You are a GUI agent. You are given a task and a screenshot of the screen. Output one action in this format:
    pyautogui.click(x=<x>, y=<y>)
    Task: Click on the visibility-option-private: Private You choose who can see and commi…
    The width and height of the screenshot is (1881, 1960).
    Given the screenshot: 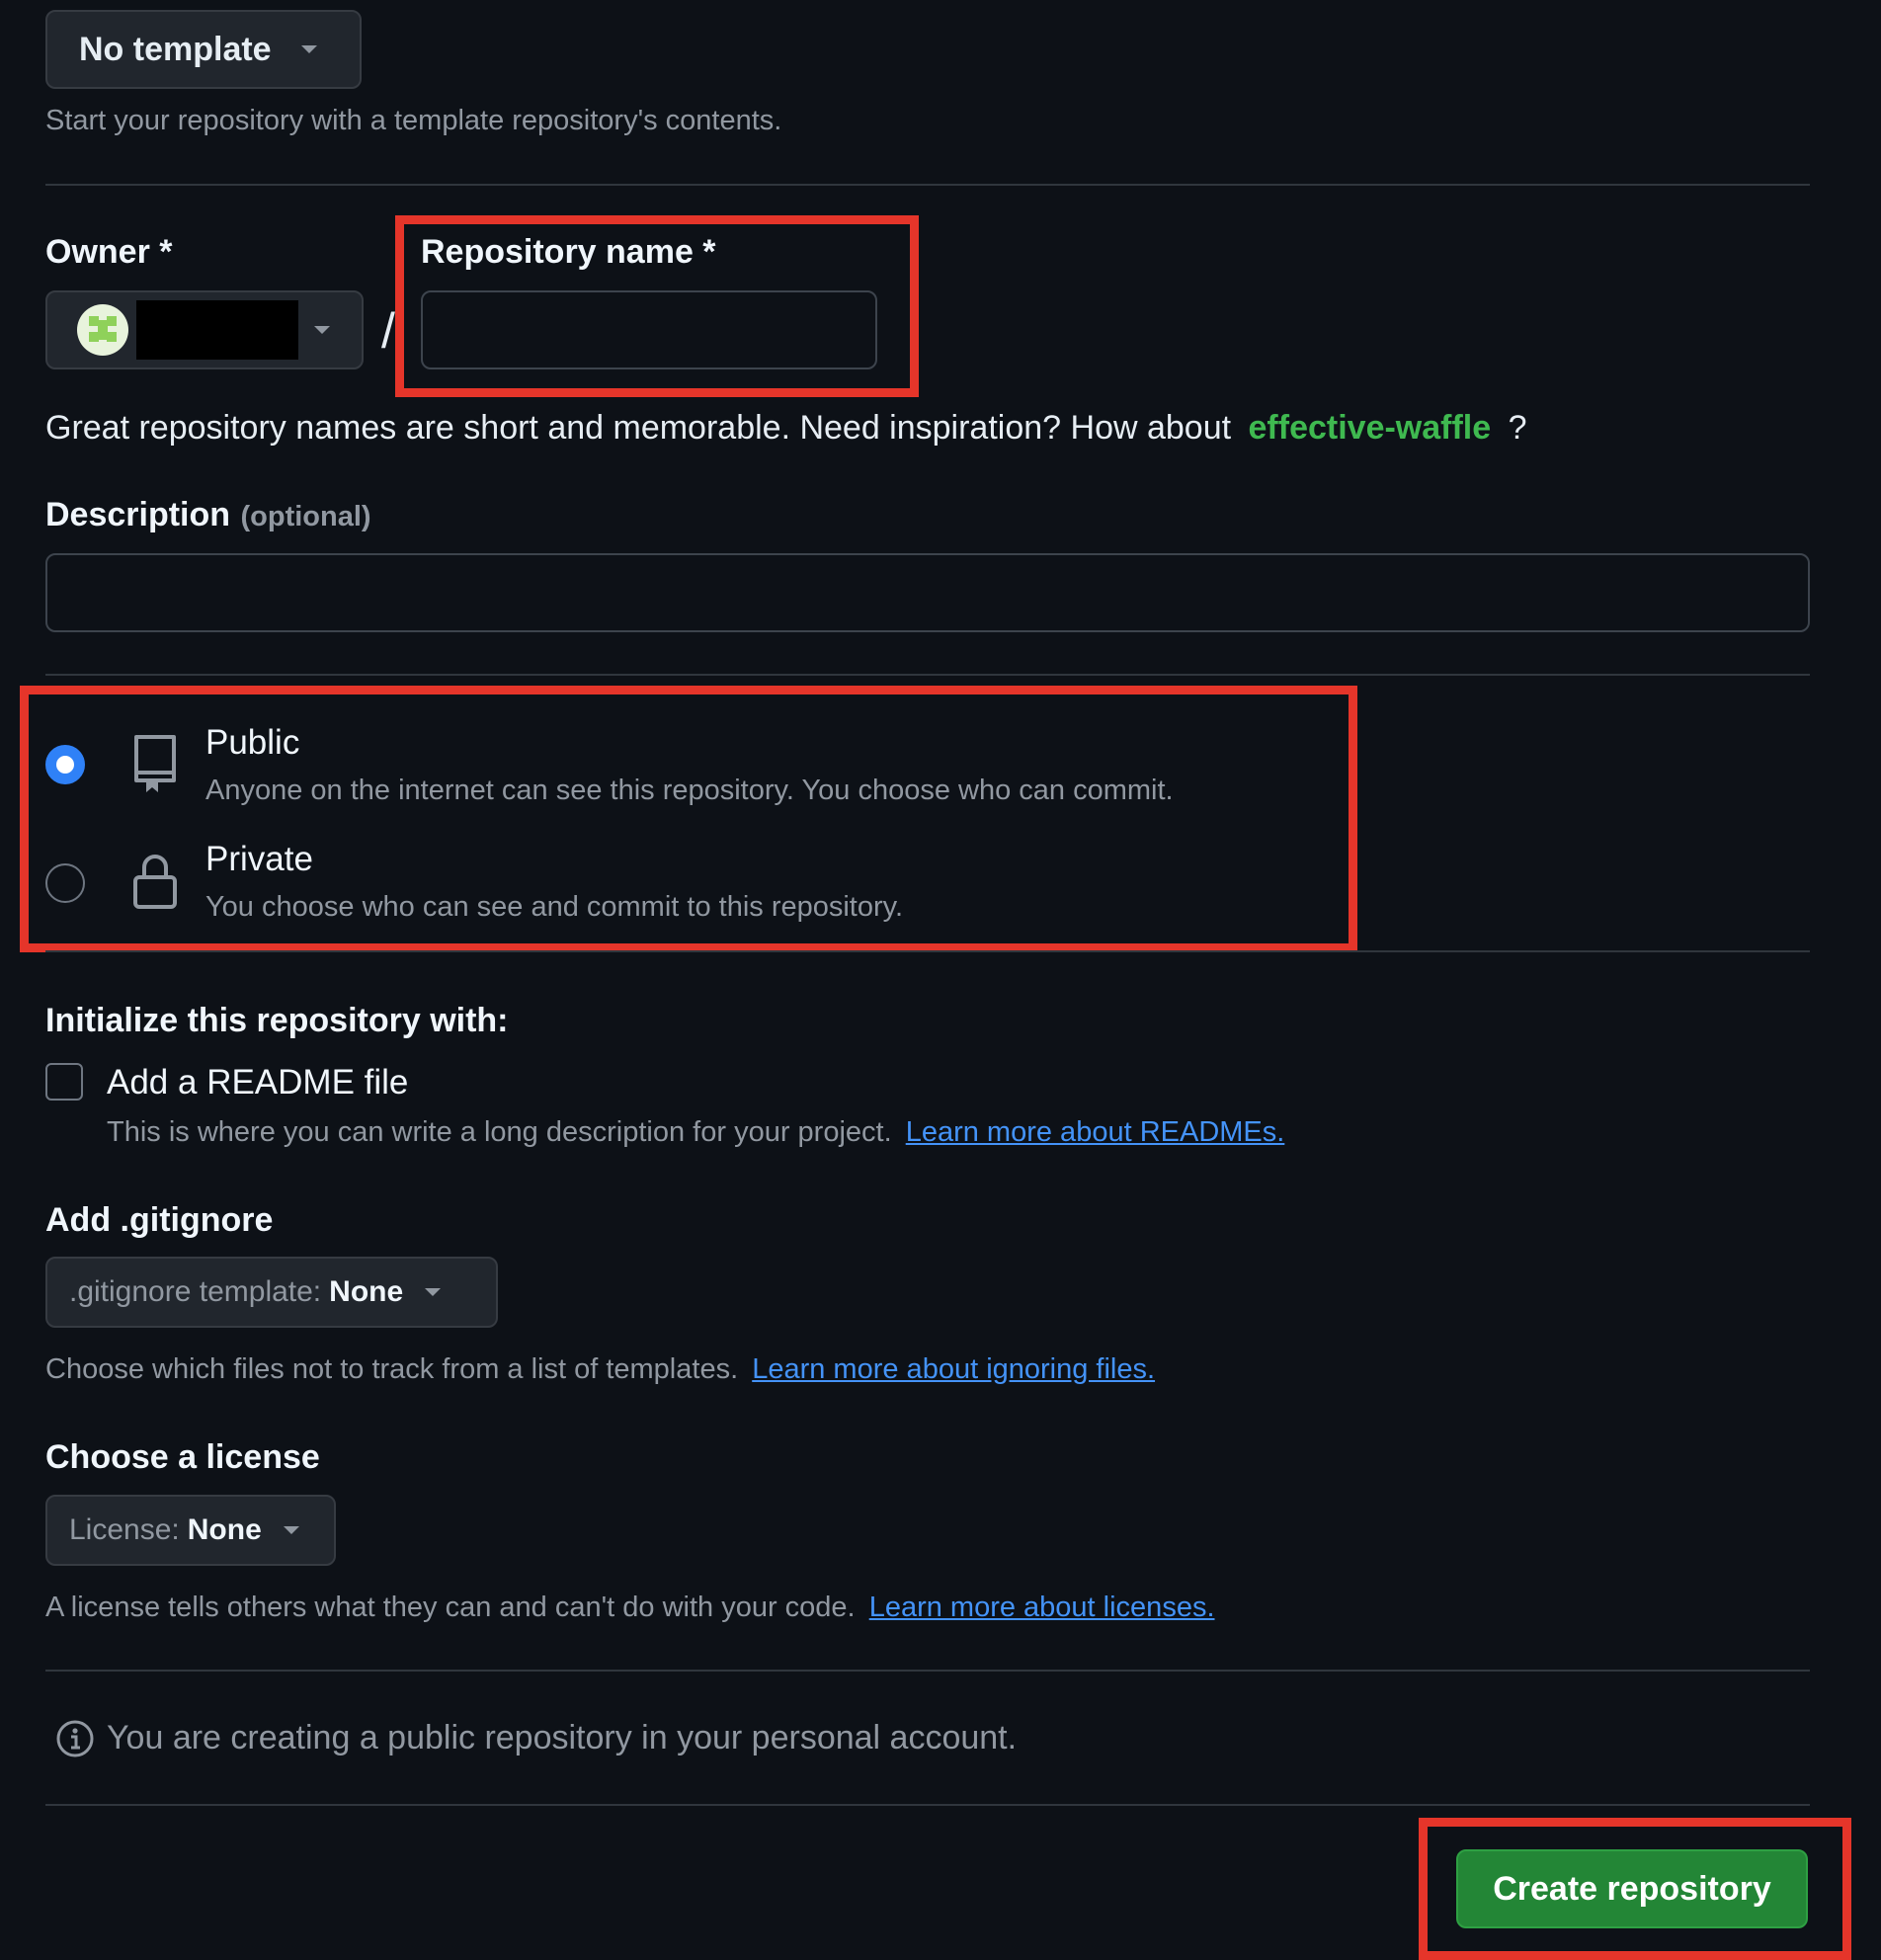 What is the action you would take?
    pyautogui.click(x=682, y=884)
    